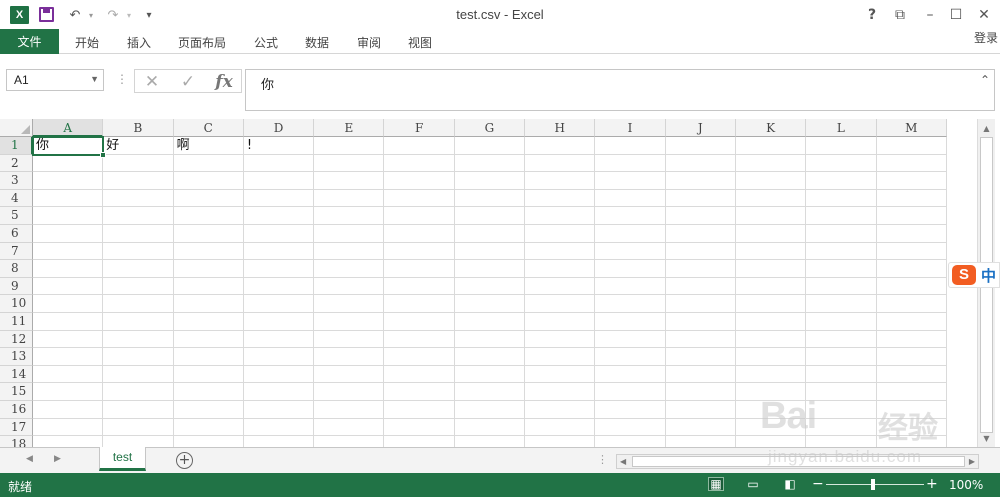 Image resolution: width=1000 pixels, height=497 pixels. I want to click on resize-dots-icon: ⋮, so click(122, 79).